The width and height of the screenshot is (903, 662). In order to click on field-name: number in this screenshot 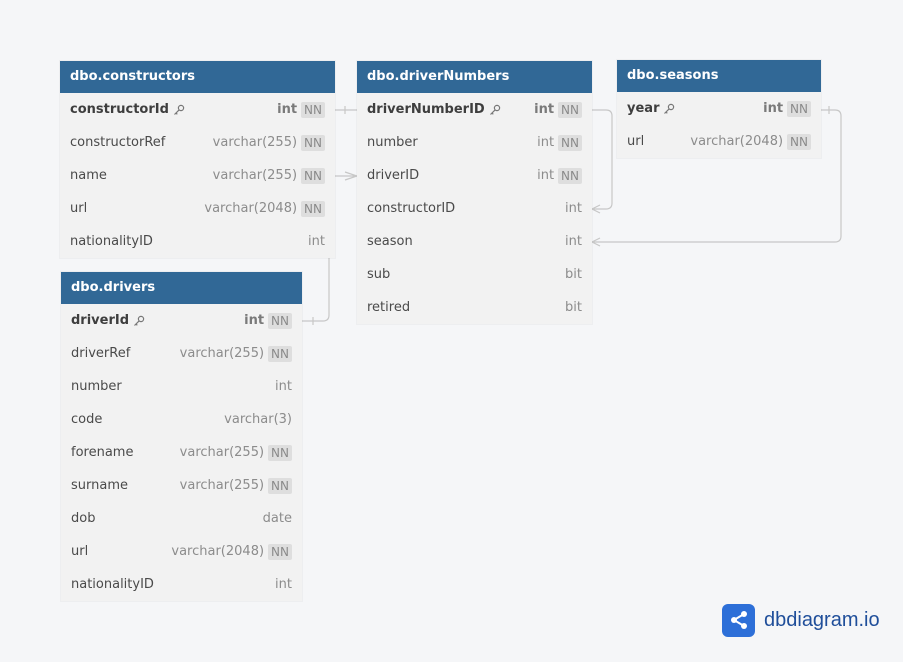, I will do `click(392, 142)`.